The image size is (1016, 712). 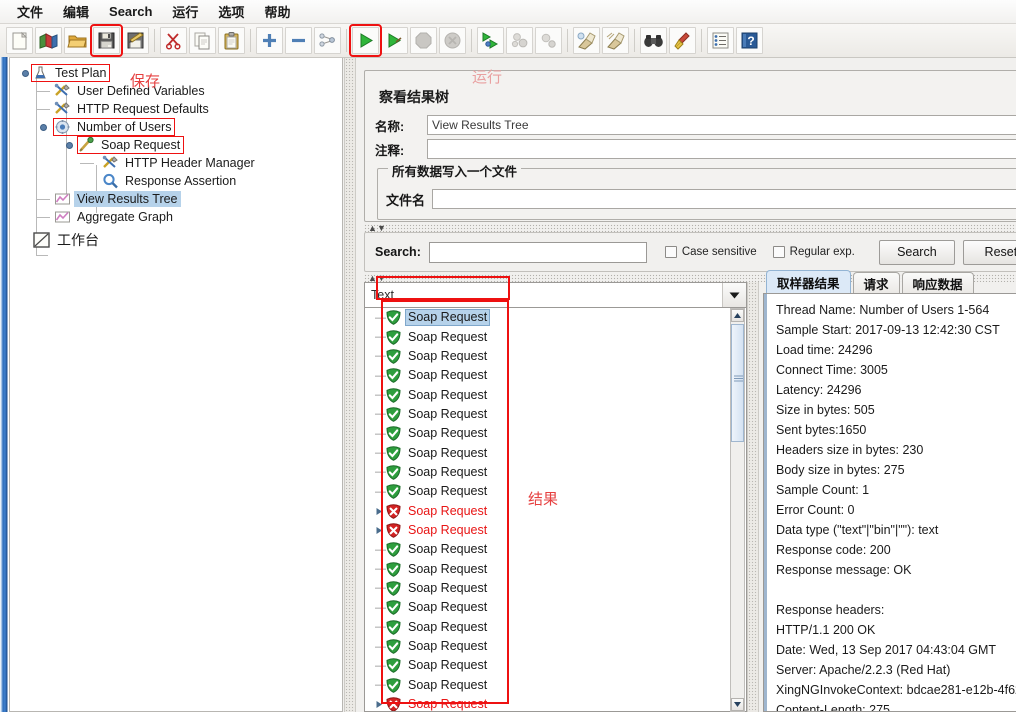 I want to click on scroll-thumb, so click(x=737, y=383).